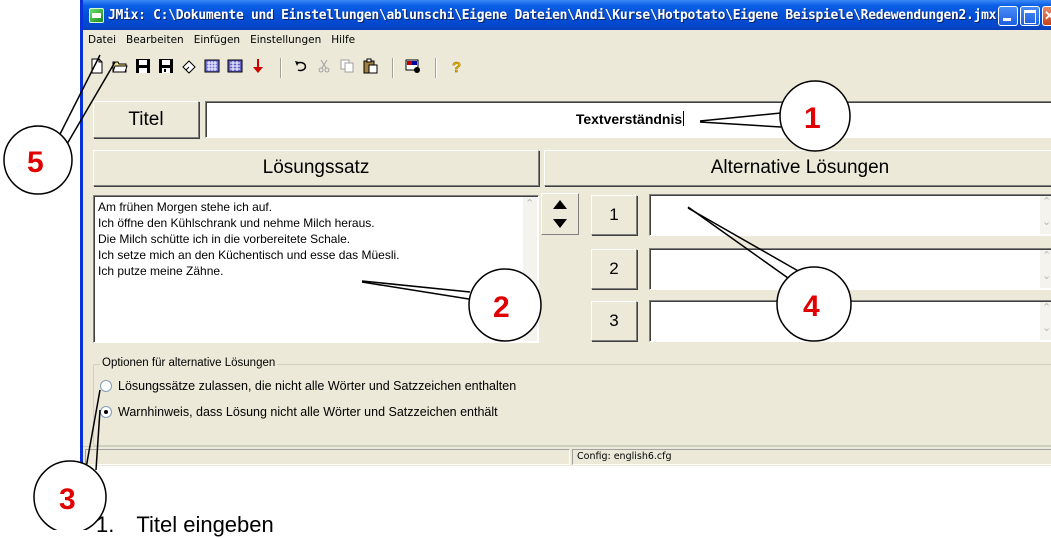 The height and width of the screenshot is (538, 1051). Describe the element at coordinates (370, 68) in the screenshot. I see `paste-icon` at that location.